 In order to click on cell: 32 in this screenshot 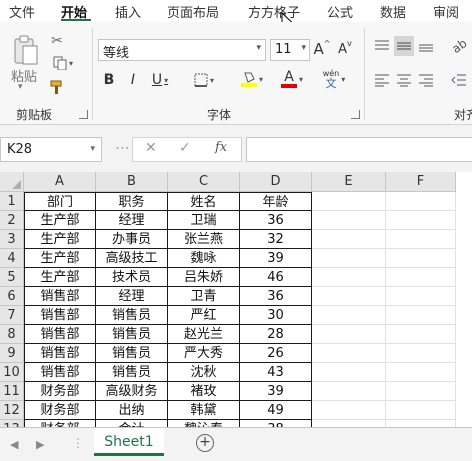, I will do `click(276, 239)`.